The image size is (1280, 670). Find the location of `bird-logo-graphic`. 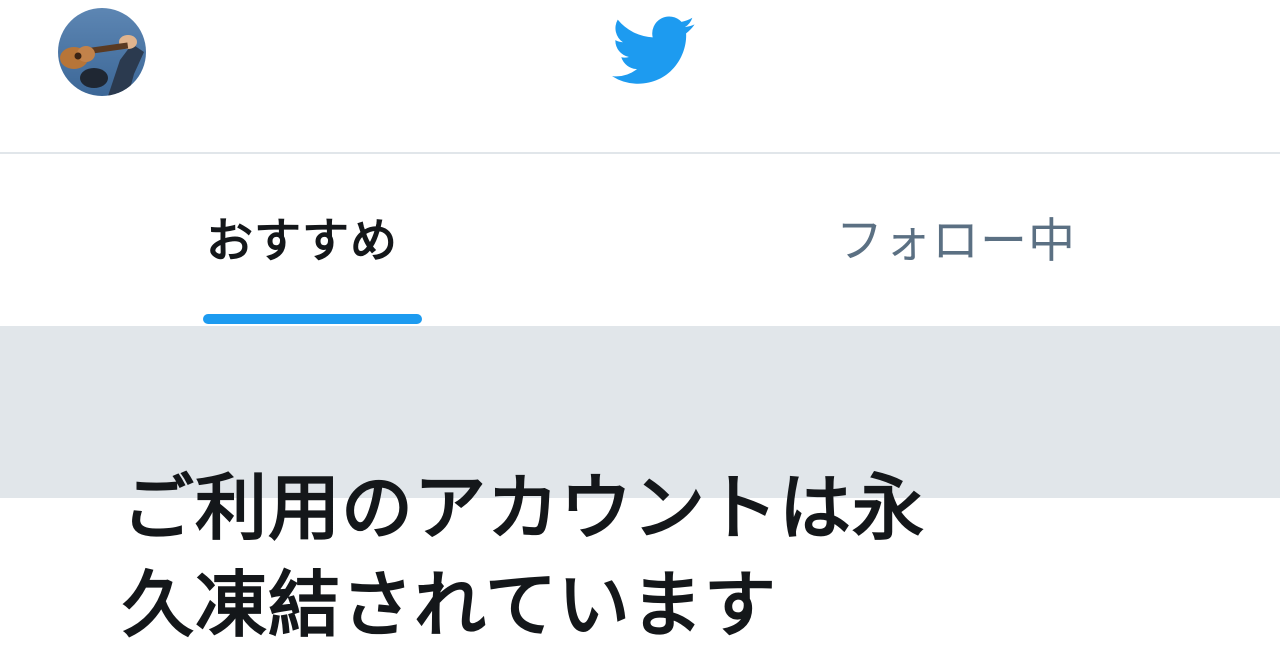

bird-logo-graphic is located at coordinates (653, 50).